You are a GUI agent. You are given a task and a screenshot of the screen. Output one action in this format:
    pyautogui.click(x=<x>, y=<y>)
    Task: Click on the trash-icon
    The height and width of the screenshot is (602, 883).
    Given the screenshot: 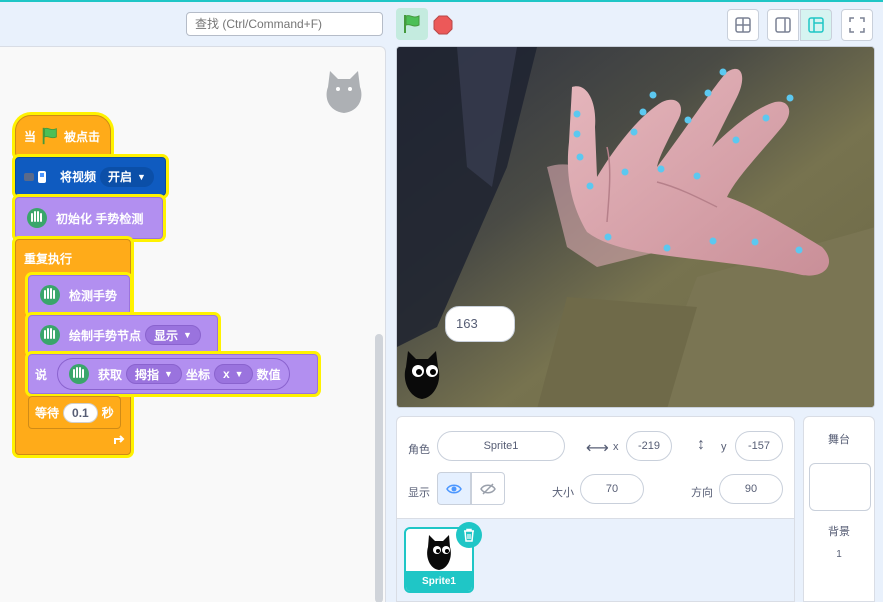 What is the action you would take?
    pyautogui.click(x=469, y=535)
    